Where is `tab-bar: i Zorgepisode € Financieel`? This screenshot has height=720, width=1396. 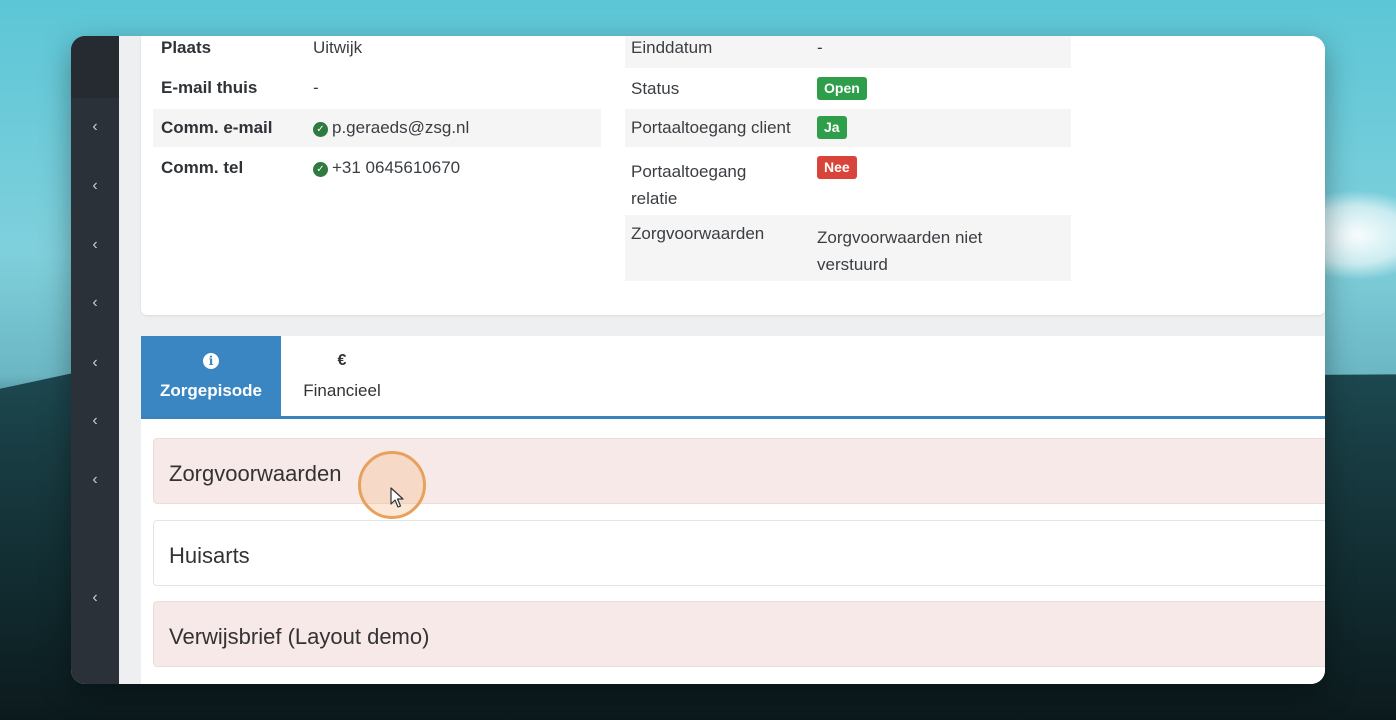
tab-bar: i Zorgepisode € Financieel is located at coordinates (733, 377).